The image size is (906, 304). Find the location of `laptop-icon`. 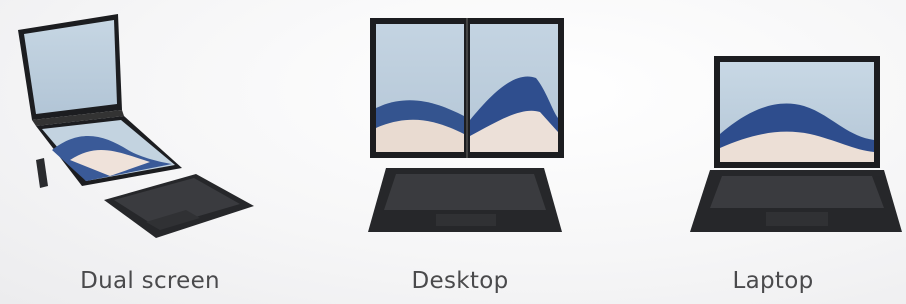

laptop-icon is located at coordinates (796, 144).